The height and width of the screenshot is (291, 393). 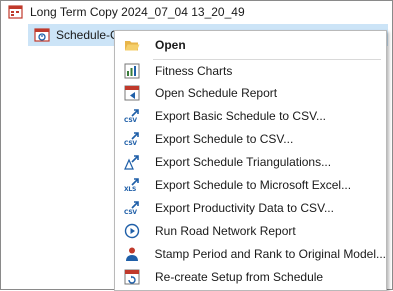 What do you see at coordinates (132, 93) in the screenshot?
I see `report-icon` at bounding box center [132, 93].